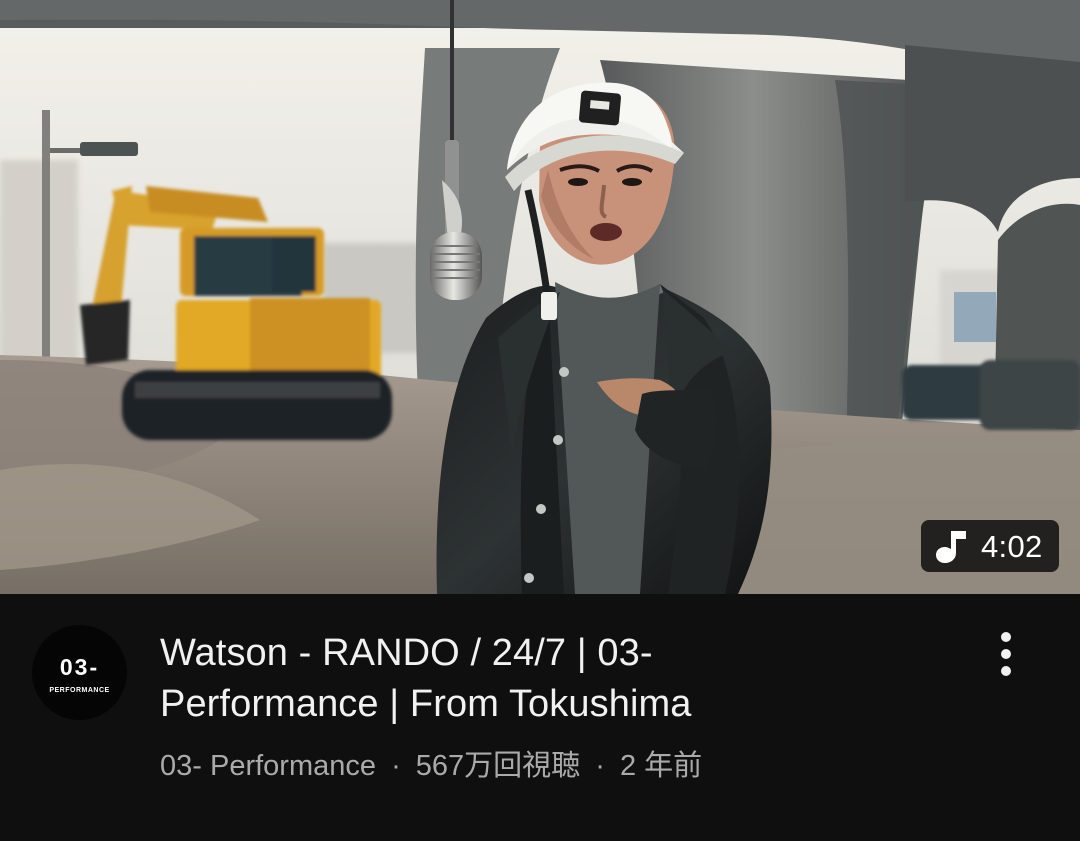 The width and height of the screenshot is (1080, 841). Describe the element at coordinates (1012, 546) in the screenshot. I see `duration-text: 4:02` at that location.